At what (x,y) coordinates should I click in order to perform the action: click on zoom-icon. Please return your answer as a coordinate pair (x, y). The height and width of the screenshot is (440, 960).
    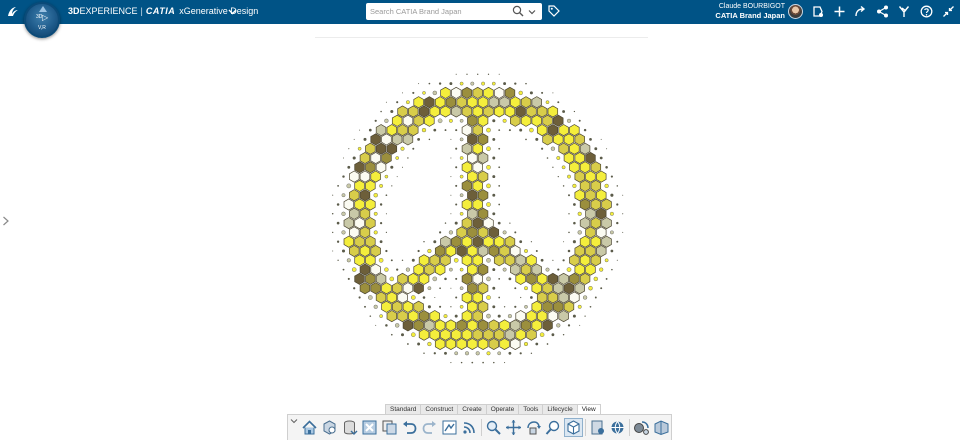
    Looking at the image, I should click on (493, 427).